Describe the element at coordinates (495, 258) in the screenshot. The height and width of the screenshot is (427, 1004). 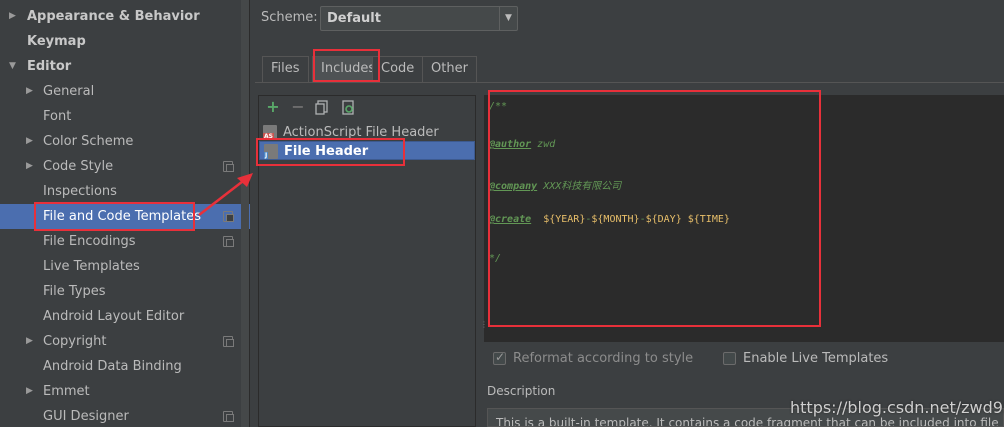
I see `code-line-close: */` at that location.